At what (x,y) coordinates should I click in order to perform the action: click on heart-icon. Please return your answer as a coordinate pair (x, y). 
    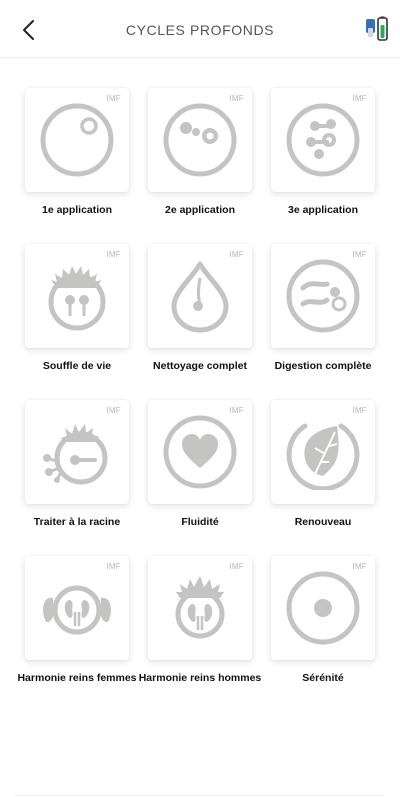
    Looking at the image, I should click on (200, 452).